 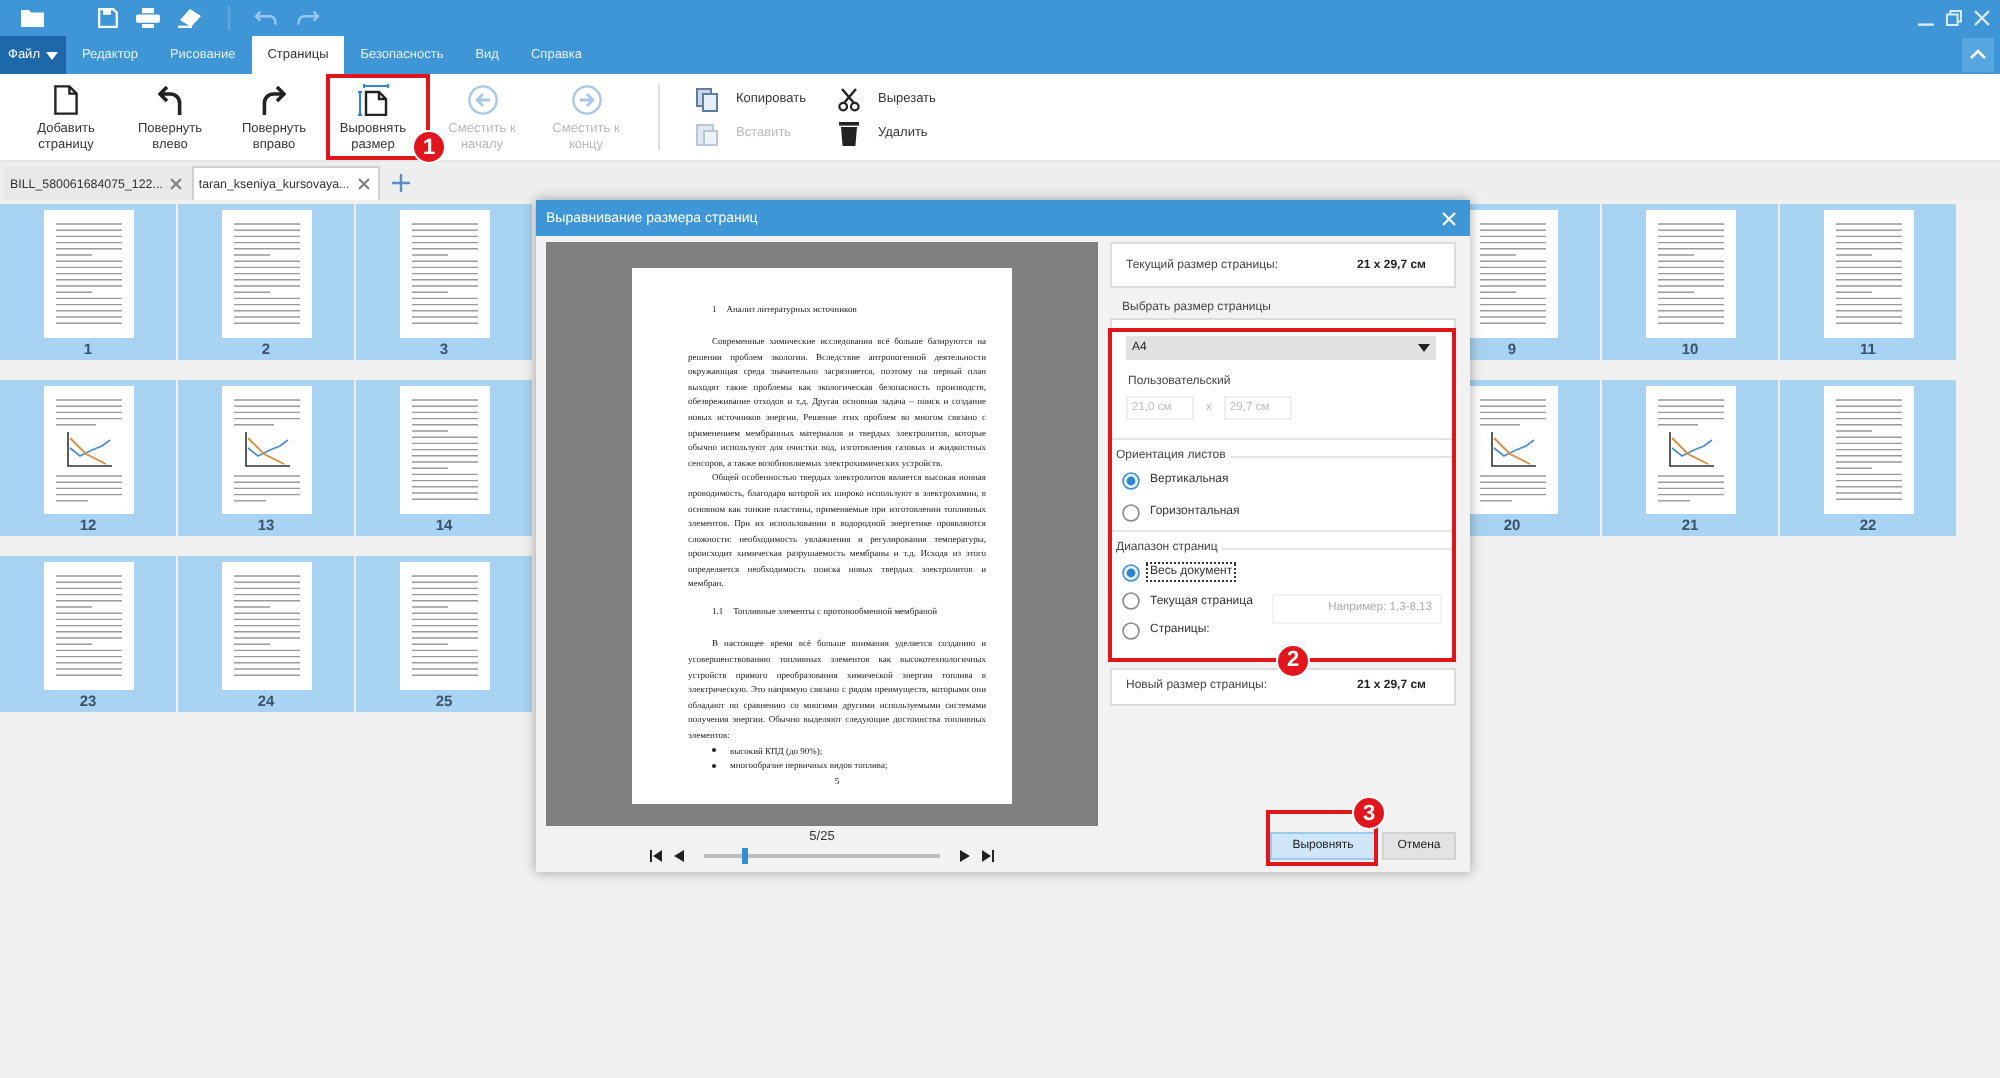 I want to click on trash-icon, so click(x=849, y=133).